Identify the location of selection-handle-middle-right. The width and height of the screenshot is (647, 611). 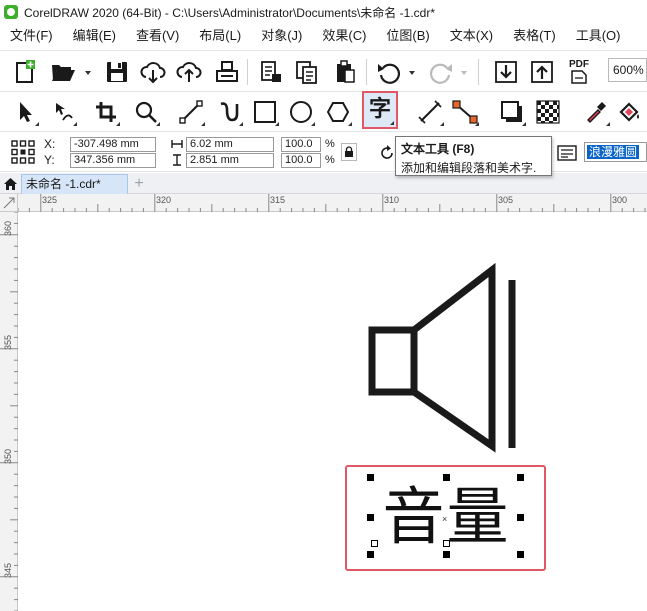
(520, 517).